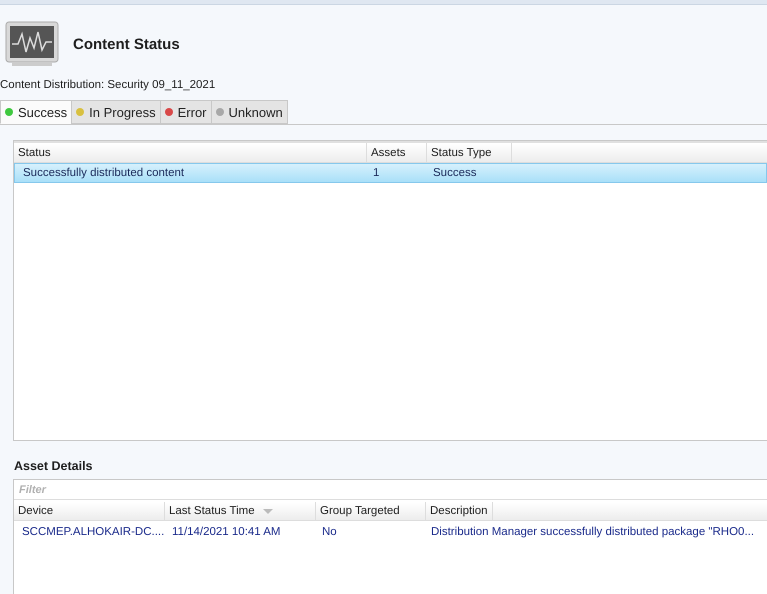 The width and height of the screenshot is (767, 594). I want to click on status-row: Successfully distributed content 1 Success, so click(390, 173).